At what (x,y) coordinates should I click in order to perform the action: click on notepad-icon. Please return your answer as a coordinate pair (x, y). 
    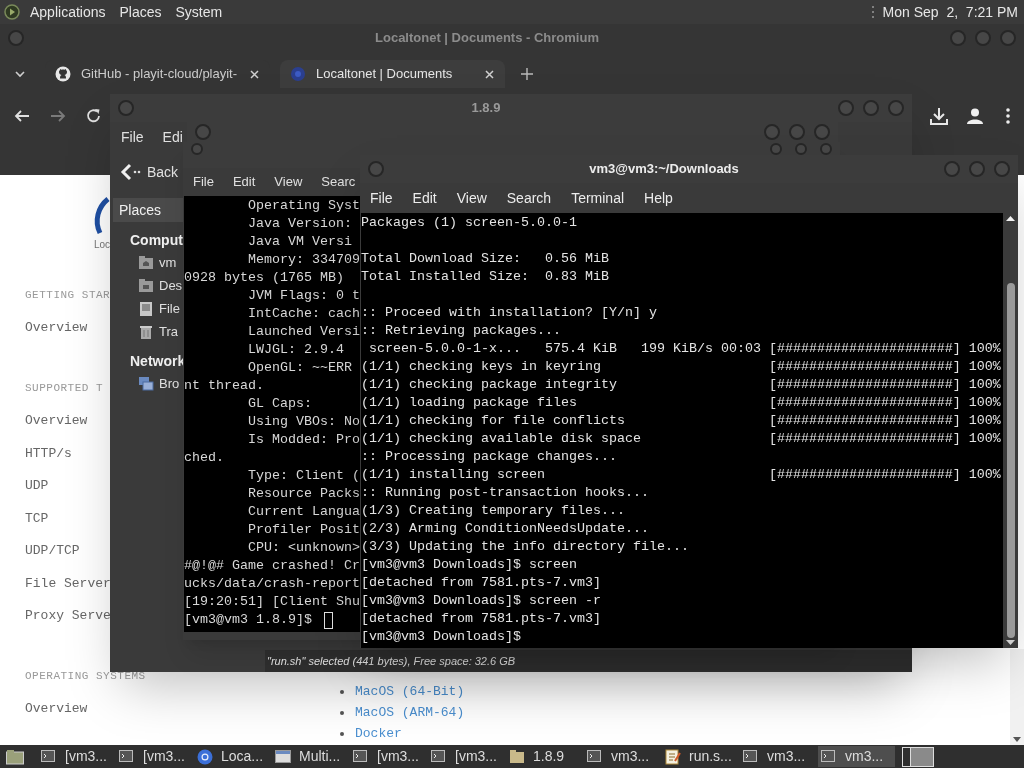
    Looking at the image, I should click on (673, 756).